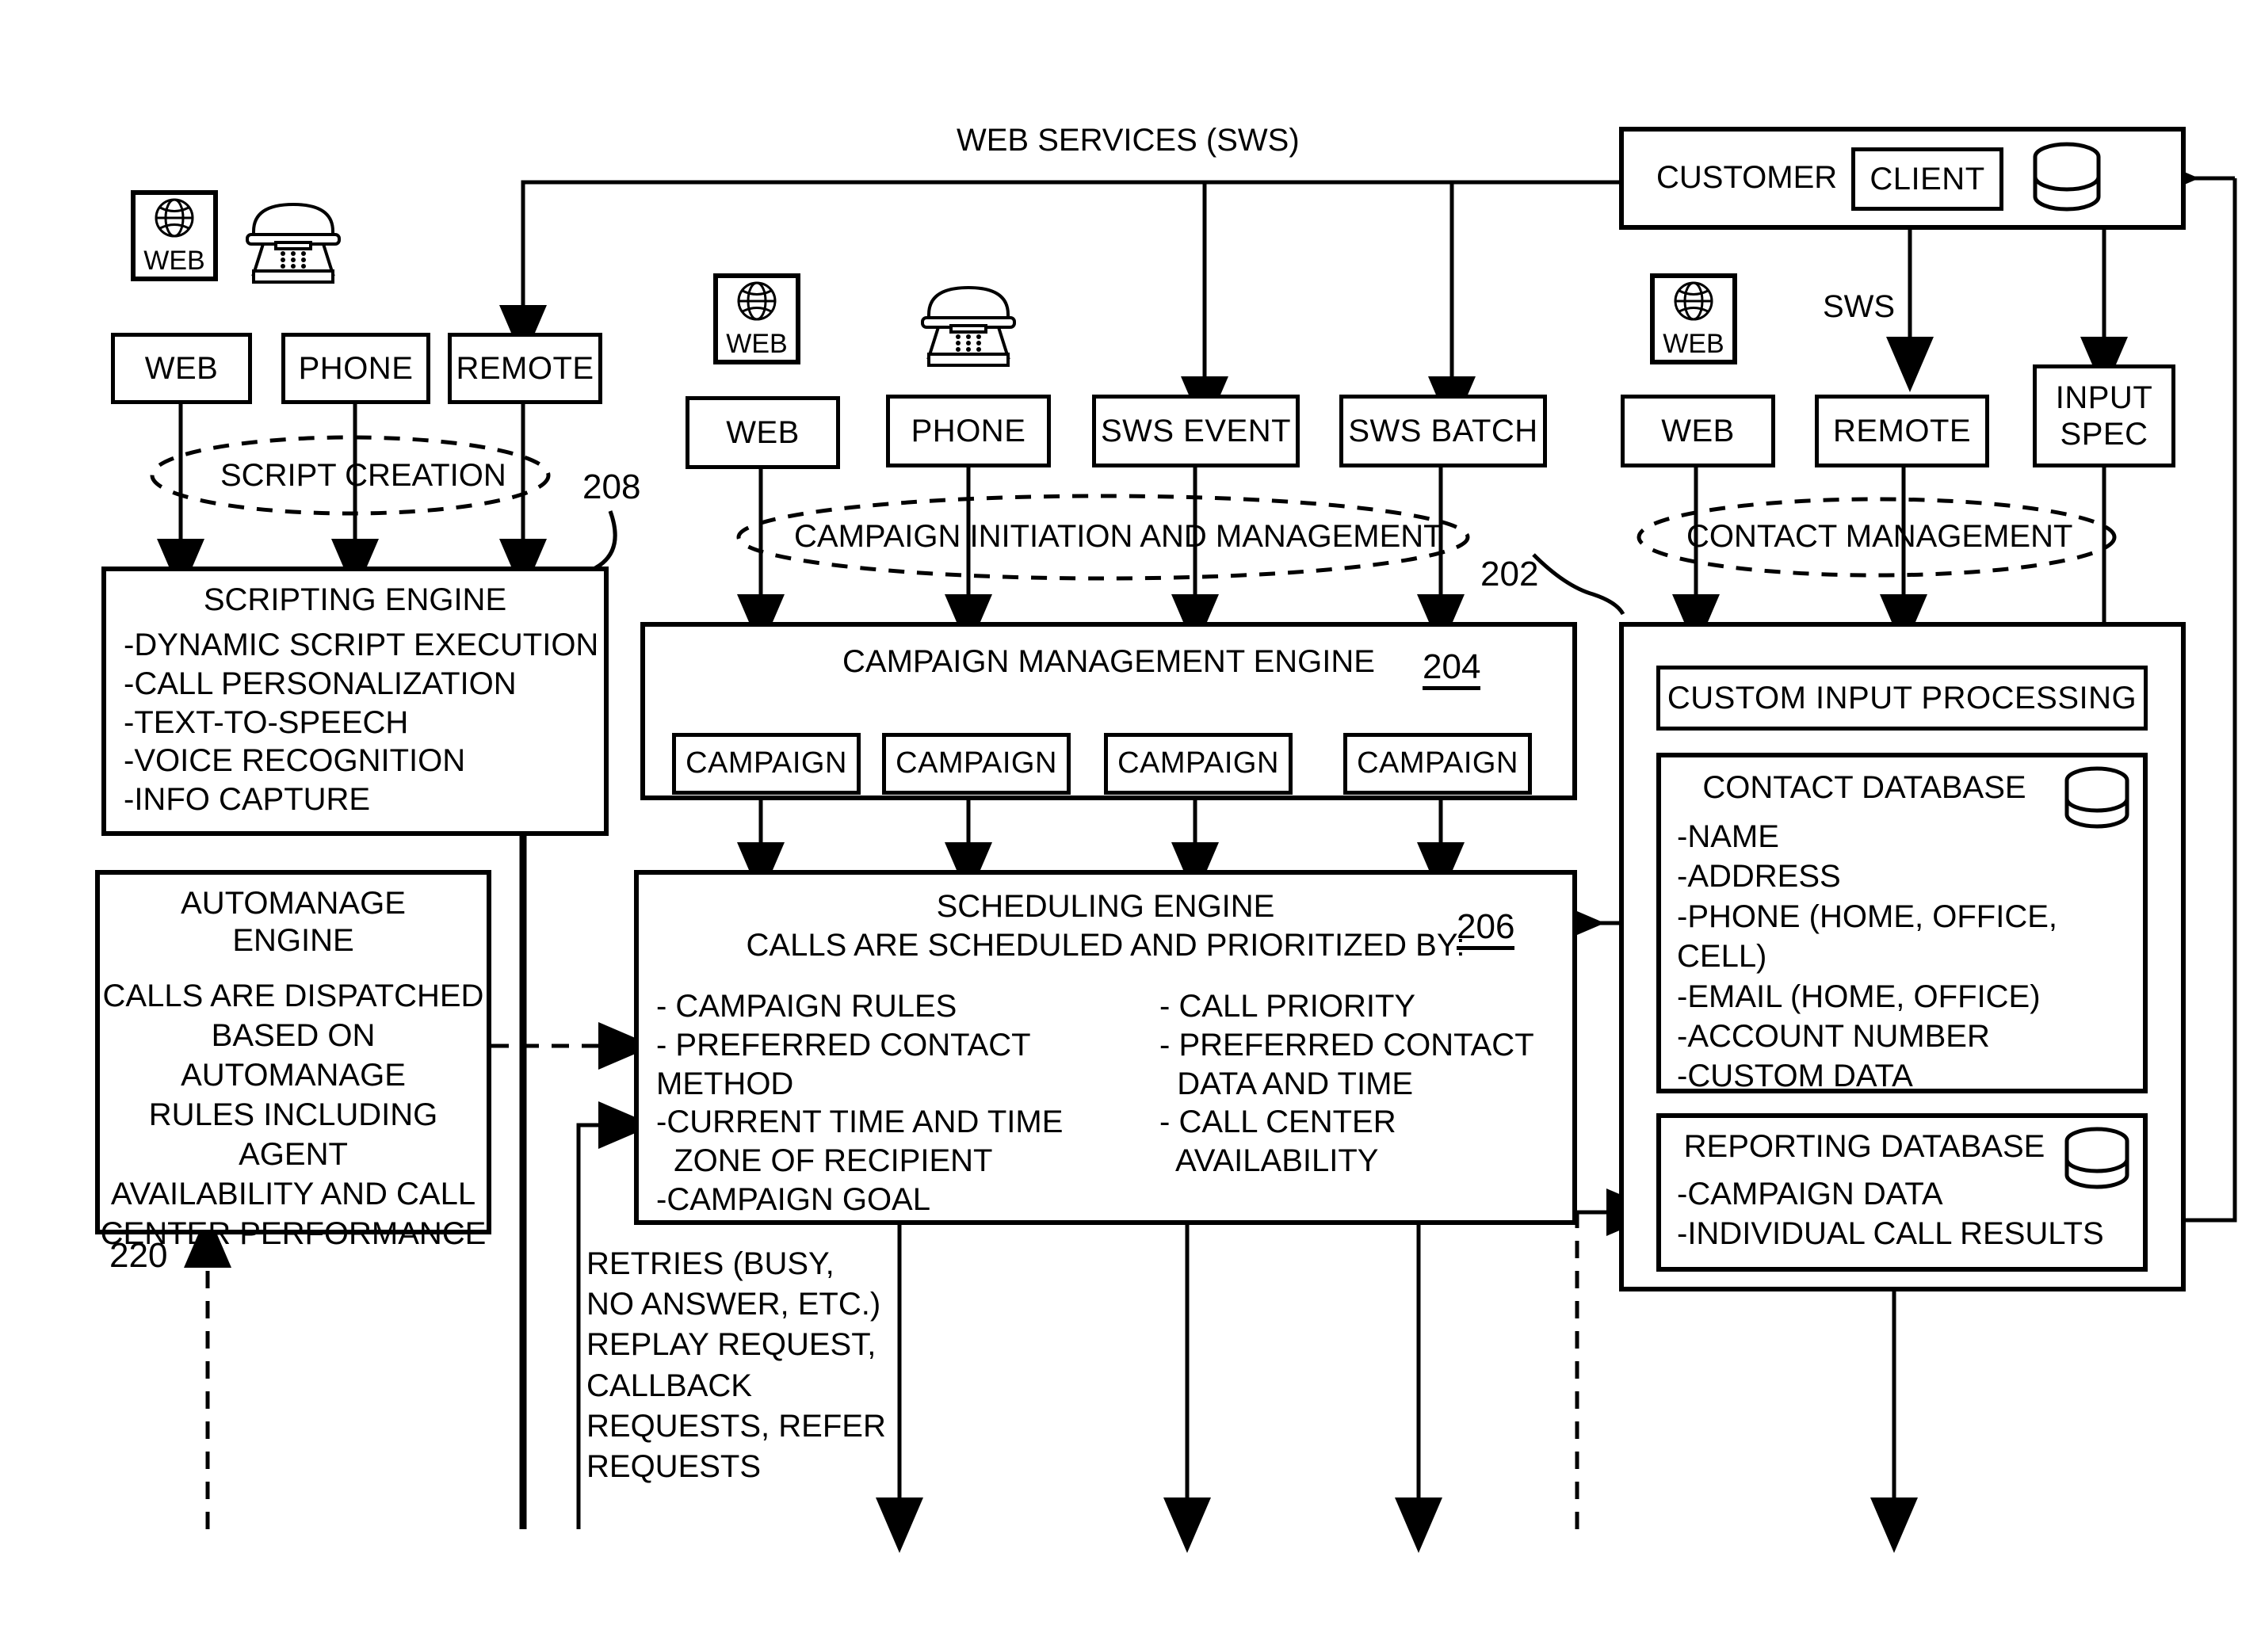 This screenshot has width=2261, height=1652. I want to click on middle-channel-box-phone: PHONE, so click(968, 431).